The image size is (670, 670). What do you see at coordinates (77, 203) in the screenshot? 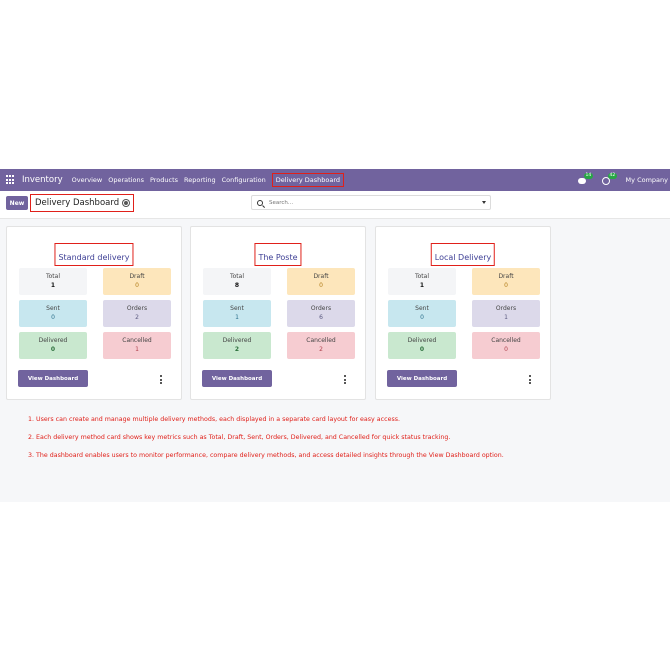
I see `page-title: Delivery Dashboard` at bounding box center [77, 203].